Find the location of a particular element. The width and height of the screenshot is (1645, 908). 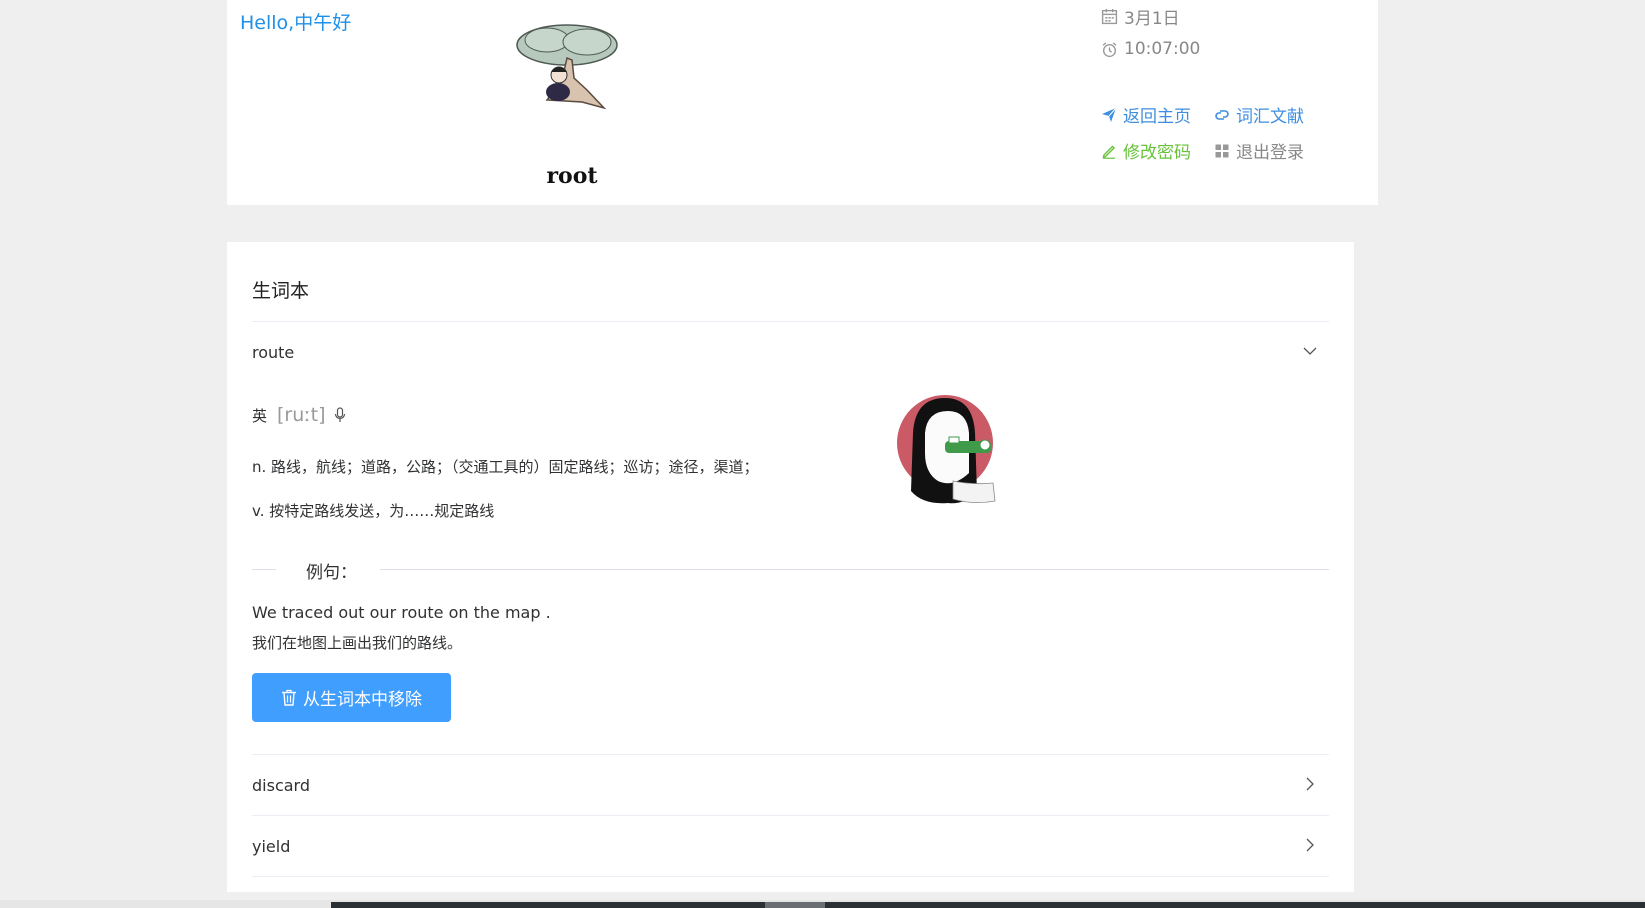

home-link: 返回主页 is located at coordinates (1146, 114).